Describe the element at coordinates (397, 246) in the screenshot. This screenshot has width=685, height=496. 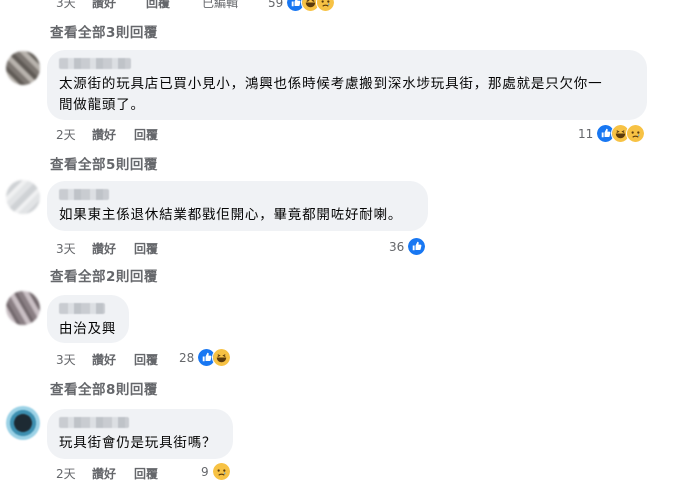
I see `reaction-count: 36` at that location.